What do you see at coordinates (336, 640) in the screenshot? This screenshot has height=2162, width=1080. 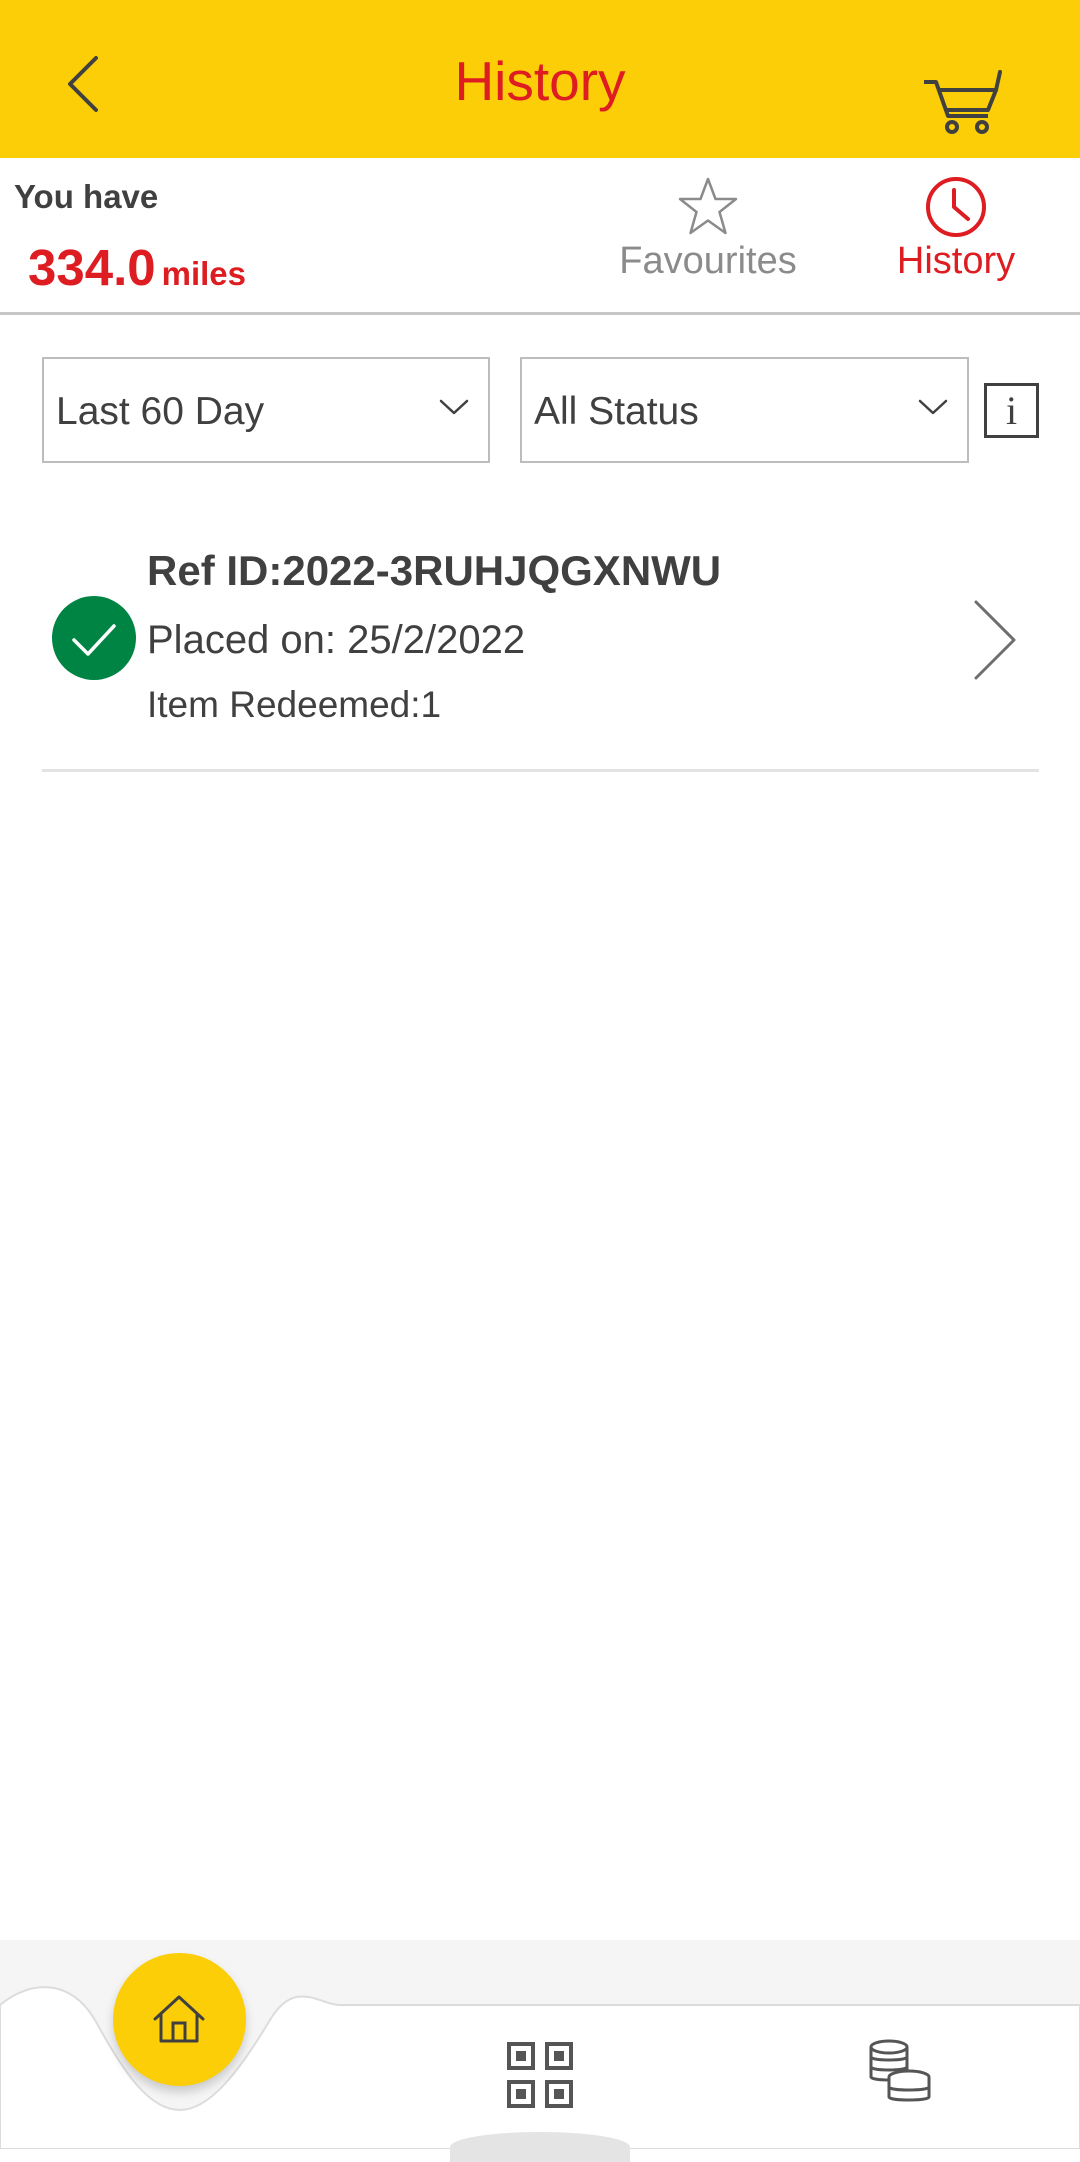 I see `order-placed-date: Placed on: 25/2/2022` at bounding box center [336, 640].